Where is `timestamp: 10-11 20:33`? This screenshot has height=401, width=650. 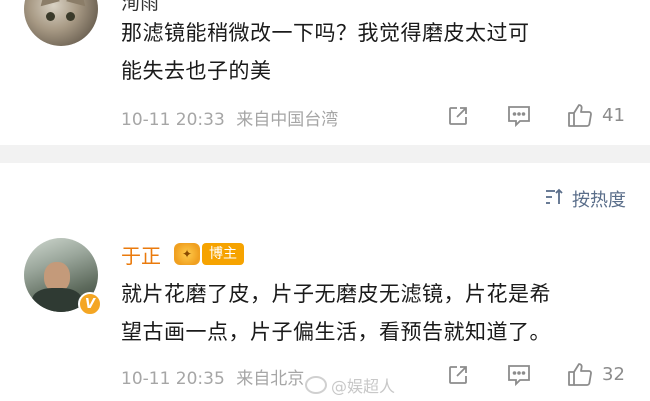 timestamp: 10-11 20:33 is located at coordinates (173, 120).